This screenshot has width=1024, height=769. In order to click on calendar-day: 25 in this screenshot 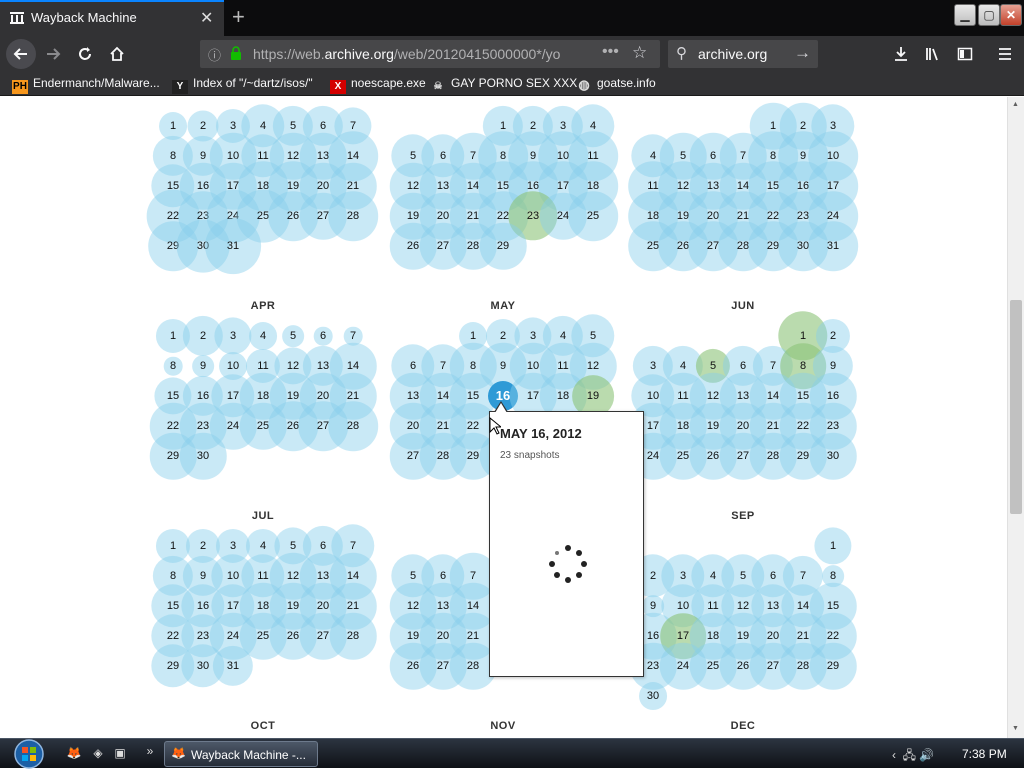, I will do `click(593, 216)`.